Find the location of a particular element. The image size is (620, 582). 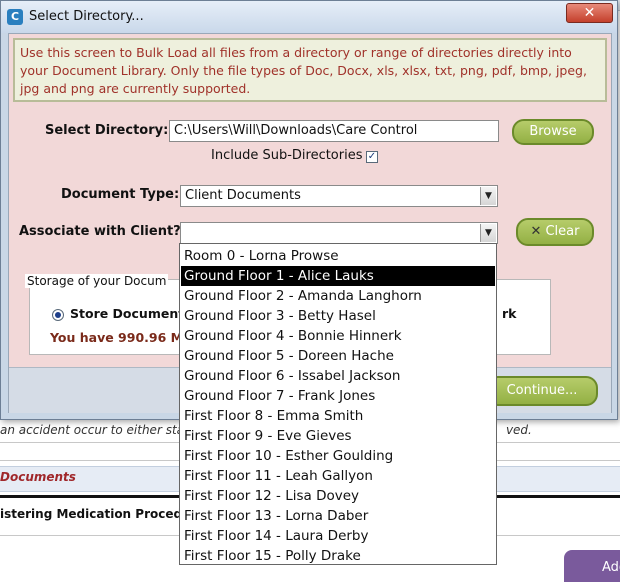

include-subdirectories-checkbox: ✓ is located at coordinates (372, 157).